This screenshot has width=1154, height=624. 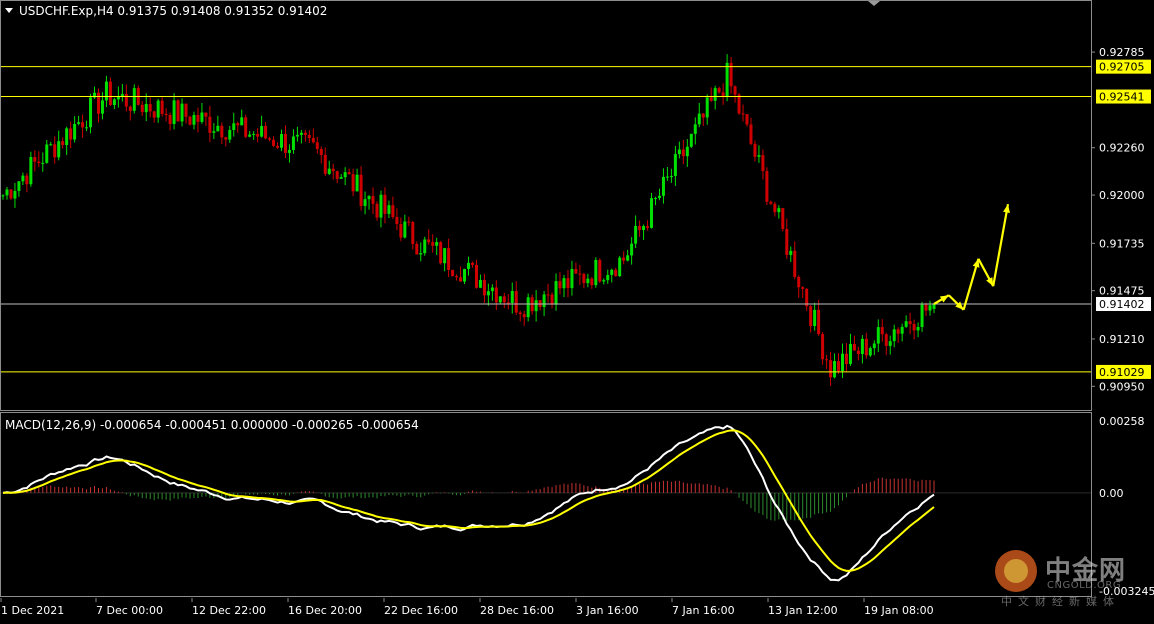 What do you see at coordinates (517, 610) in the screenshot?
I see `time-tick-label: 28 Dec 16:00` at bounding box center [517, 610].